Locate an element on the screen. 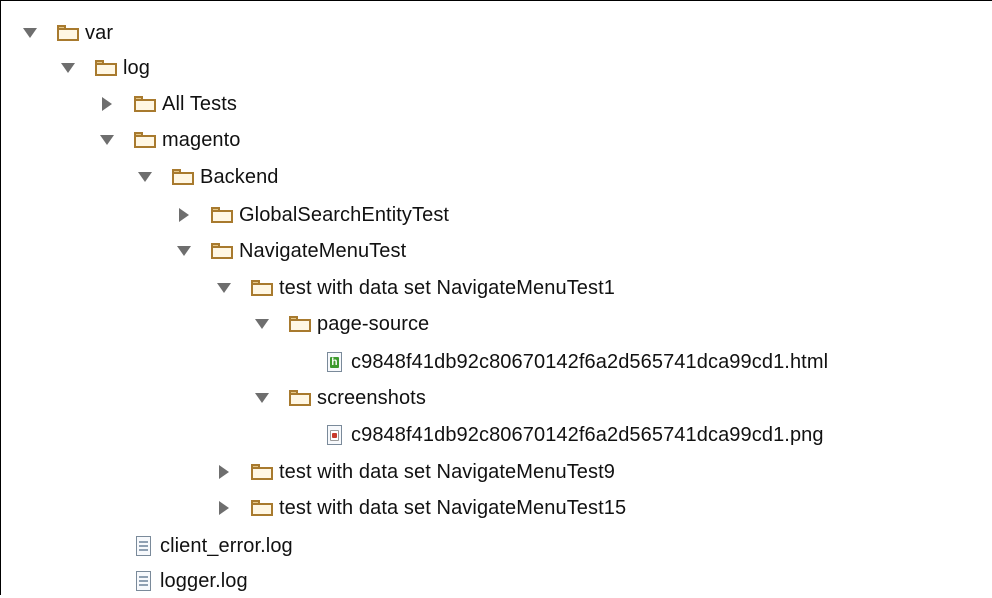 Image resolution: width=992 pixels, height=598 pixels. tree-row-navigate-menu-test: NavigateMenuTest is located at coordinates (290, 251).